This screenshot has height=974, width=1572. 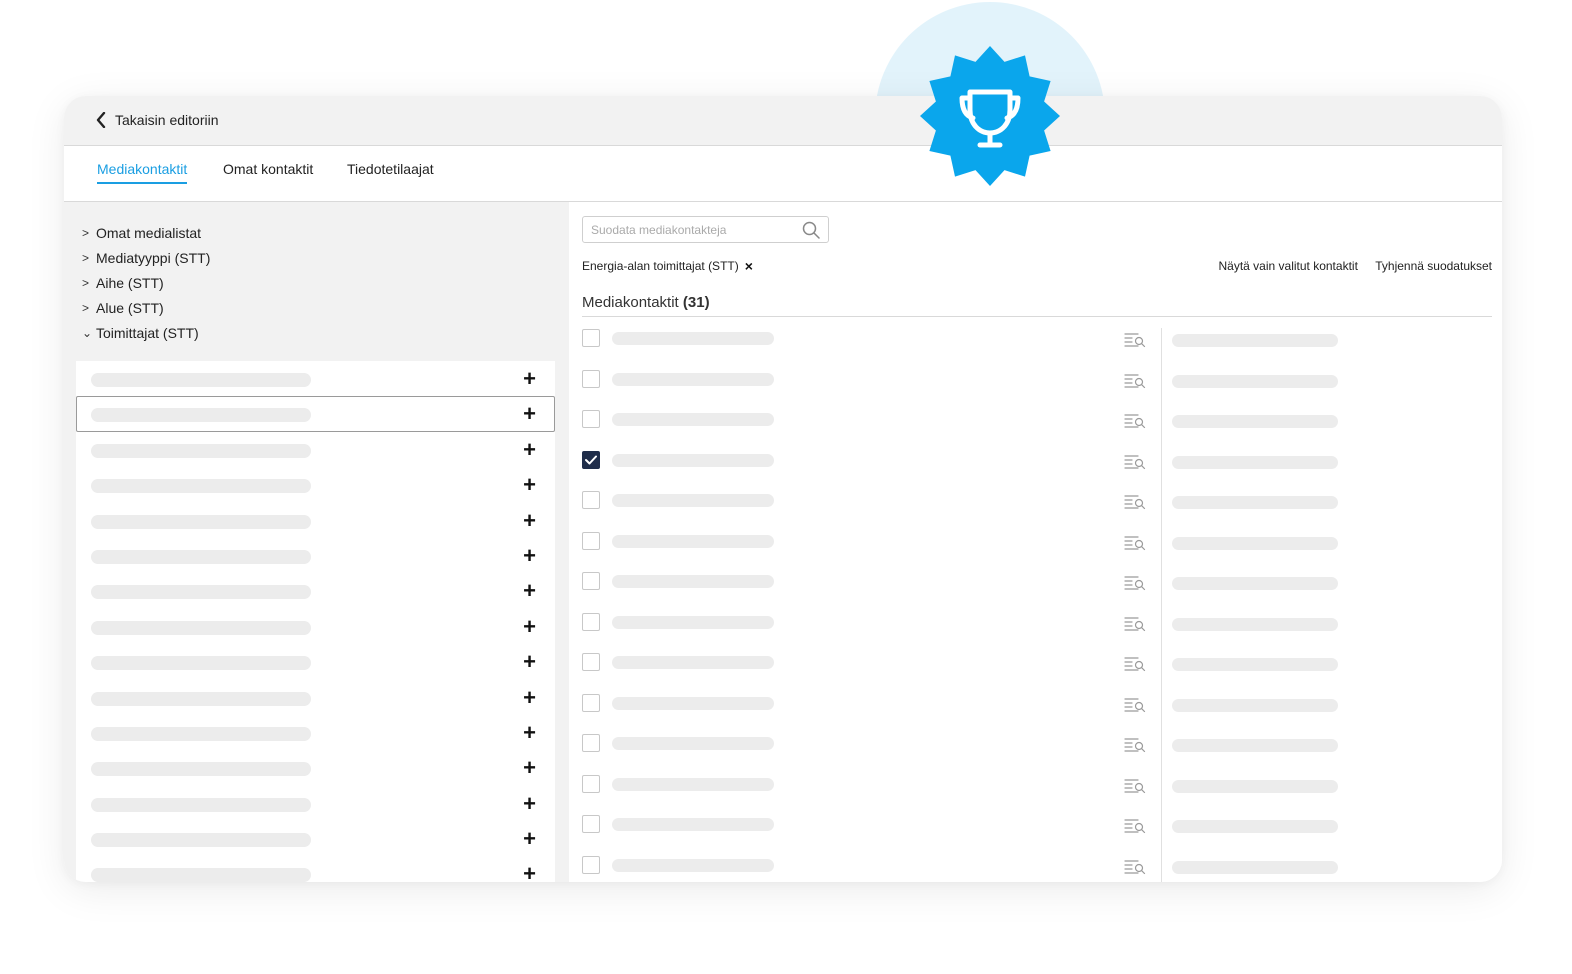 I want to click on remove-filter-icon: ×, so click(x=749, y=266).